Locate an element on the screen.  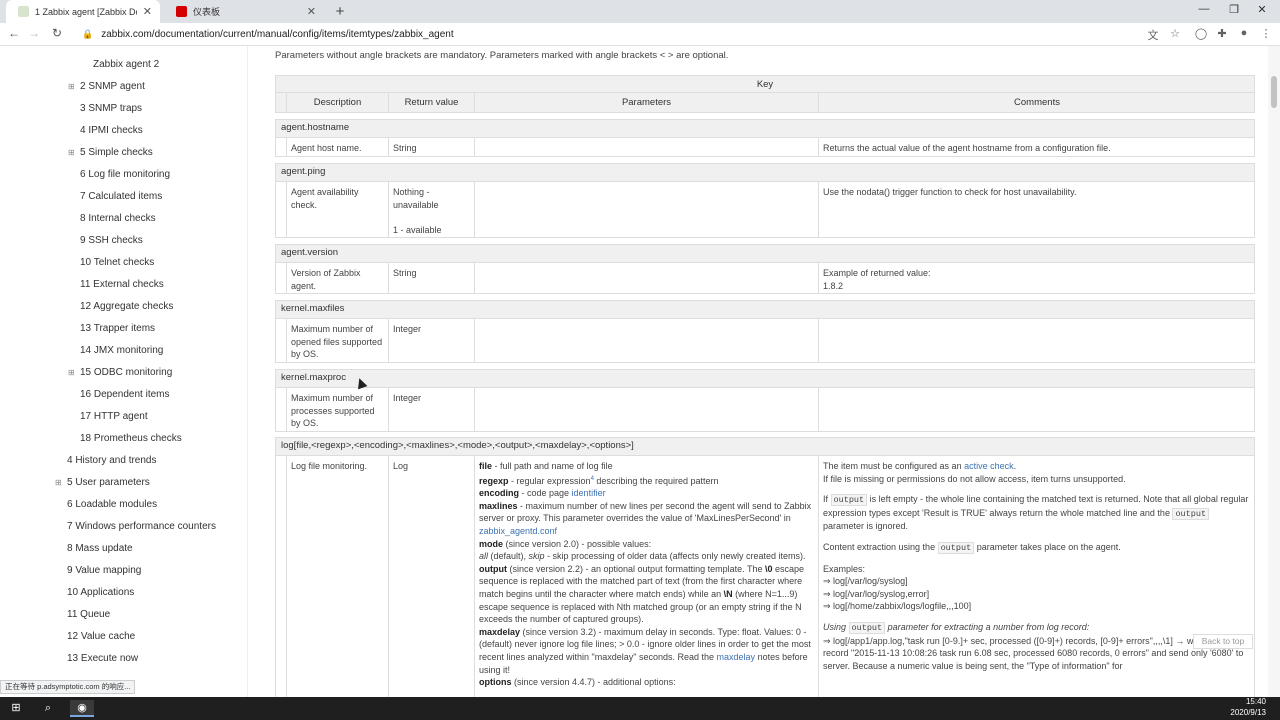
sidebar-item-jmx-monitoring: 14 JMX monitoring is located at coordinates (121, 350).